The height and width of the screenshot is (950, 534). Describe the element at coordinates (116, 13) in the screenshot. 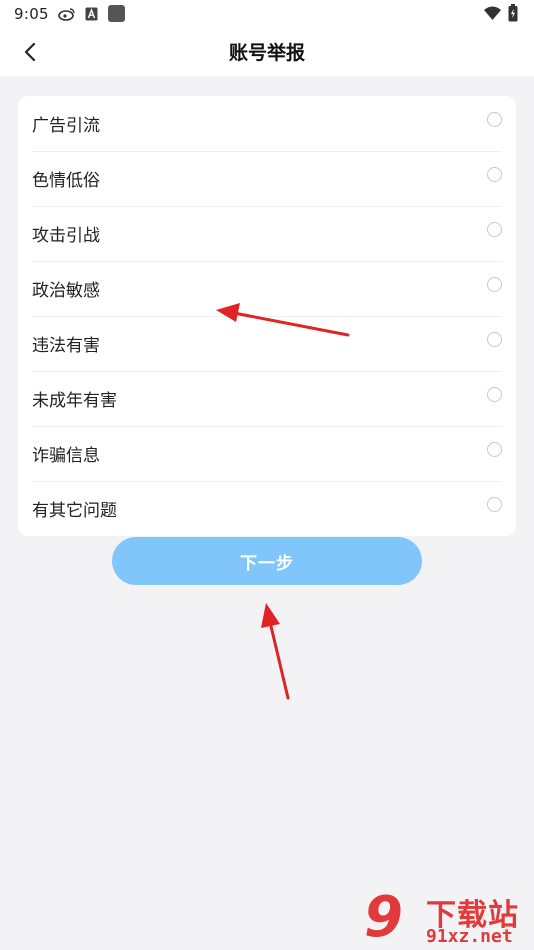

I see `notification-square-icon` at that location.